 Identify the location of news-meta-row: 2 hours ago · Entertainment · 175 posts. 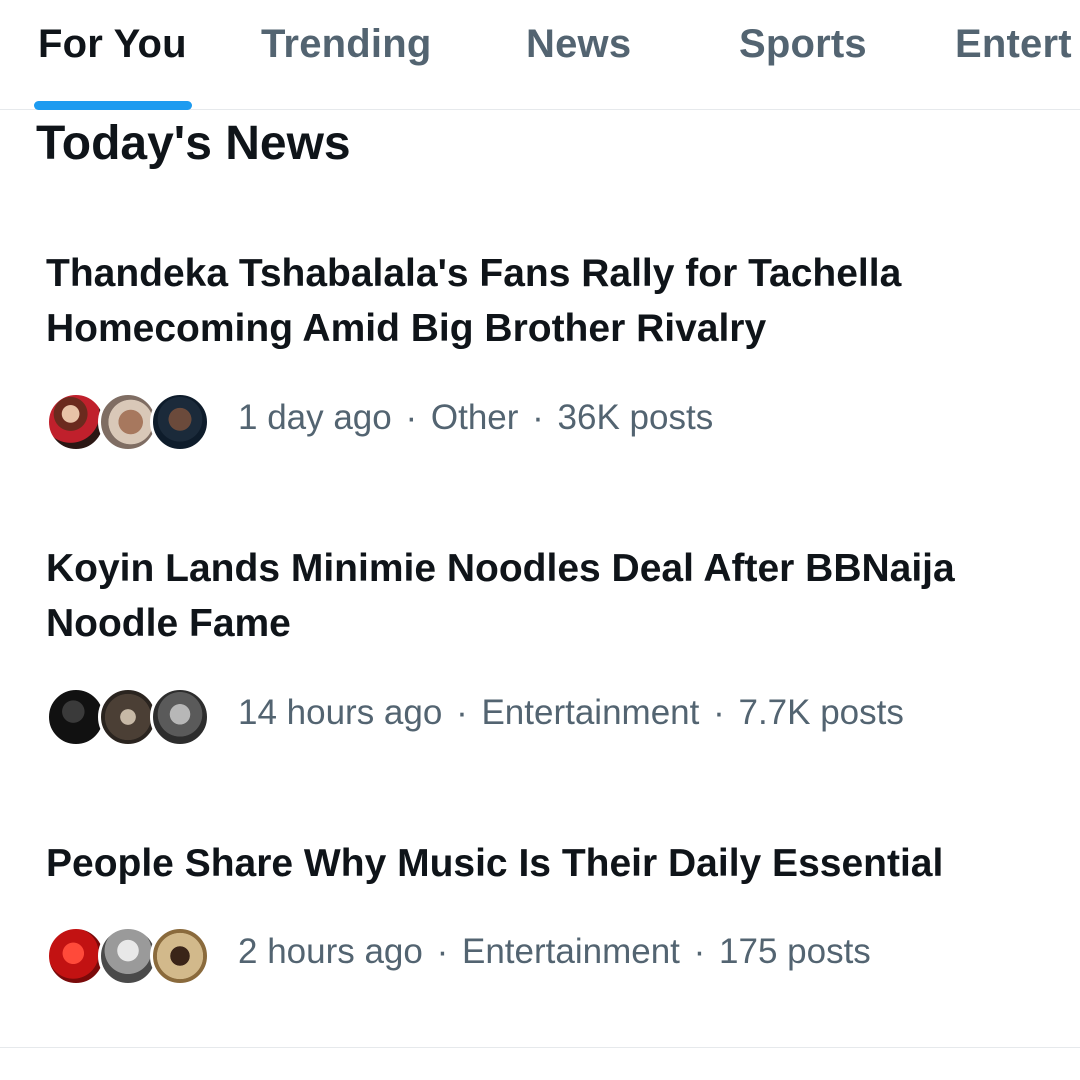
(546, 957).